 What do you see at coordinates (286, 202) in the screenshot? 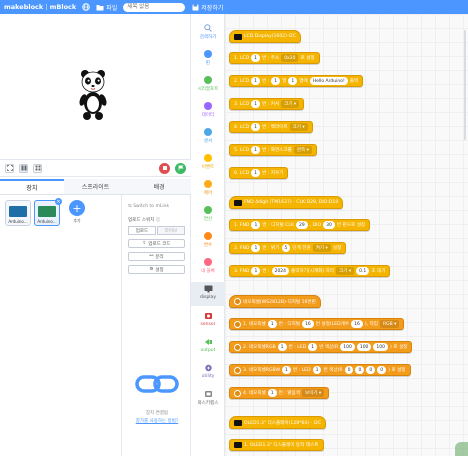
I see `fnd-hat-block: FND 4digit (TM1637) - CLK:D29, DIO:D10` at bounding box center [286, 202].